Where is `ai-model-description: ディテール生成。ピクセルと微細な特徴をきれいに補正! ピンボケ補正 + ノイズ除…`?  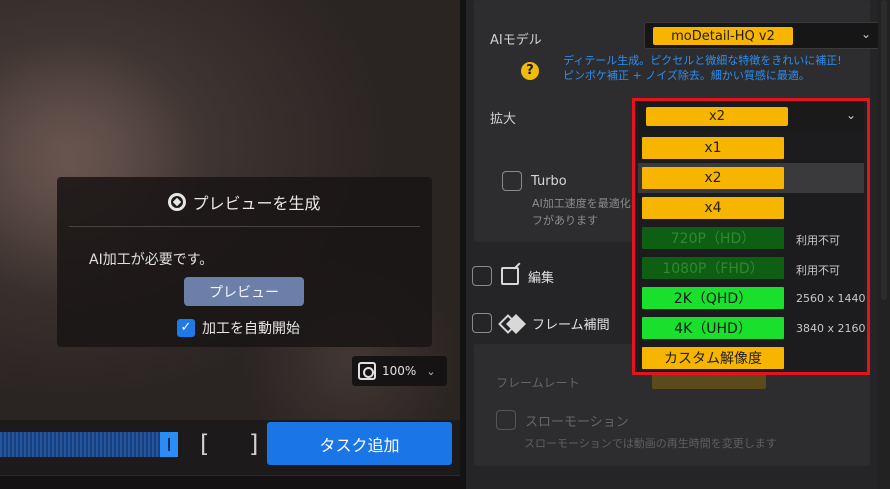
ai-model-description: ディテール生成。ピクセルと微細な特徴をきれいに補正! ピンボケ補正 + ノイズ除… is located at coordinates (702, 68).